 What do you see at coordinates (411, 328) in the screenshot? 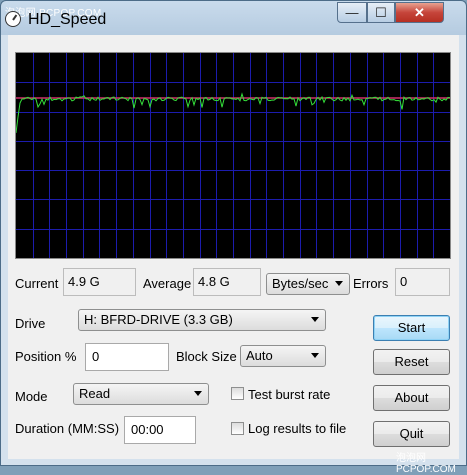
I see `start-button: Start` at bounding box center [411, 328].